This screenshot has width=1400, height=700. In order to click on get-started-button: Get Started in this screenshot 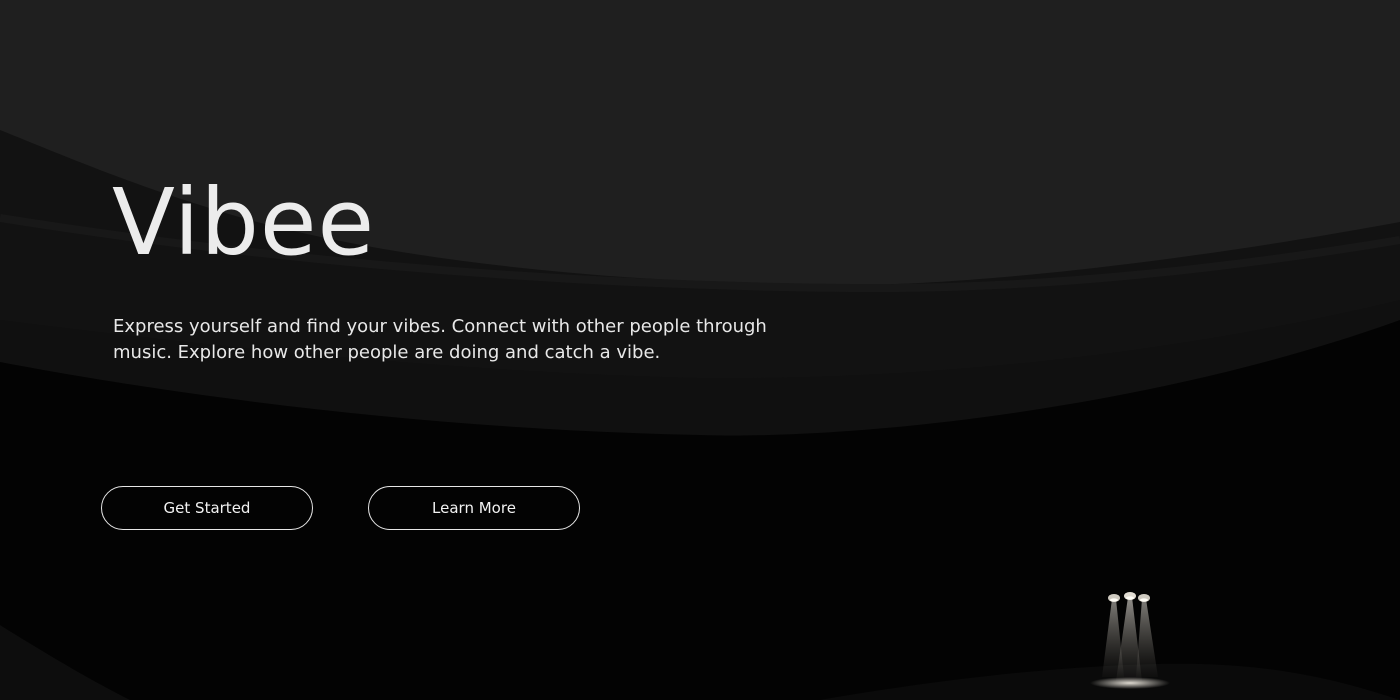, I will do `click(207, 508)`.